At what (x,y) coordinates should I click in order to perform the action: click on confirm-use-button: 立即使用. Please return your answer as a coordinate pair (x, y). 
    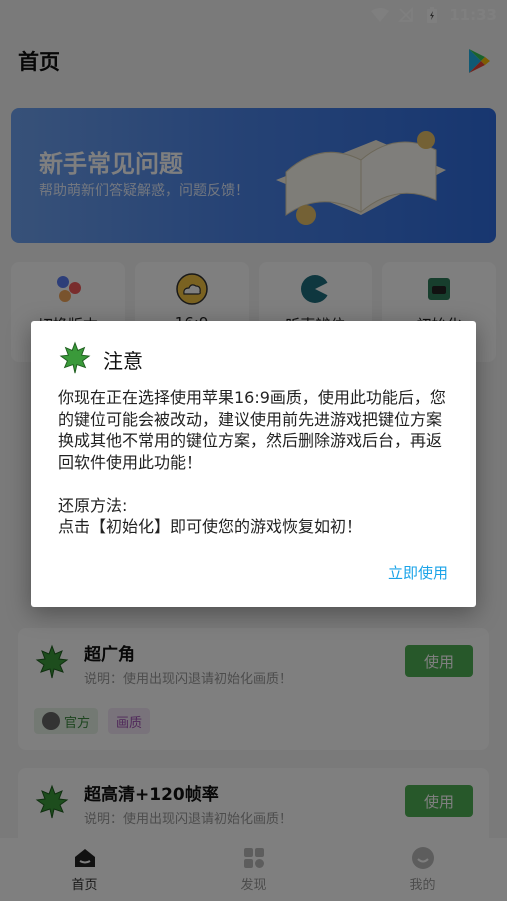
    Looking at the image, I should click on (418, 572).